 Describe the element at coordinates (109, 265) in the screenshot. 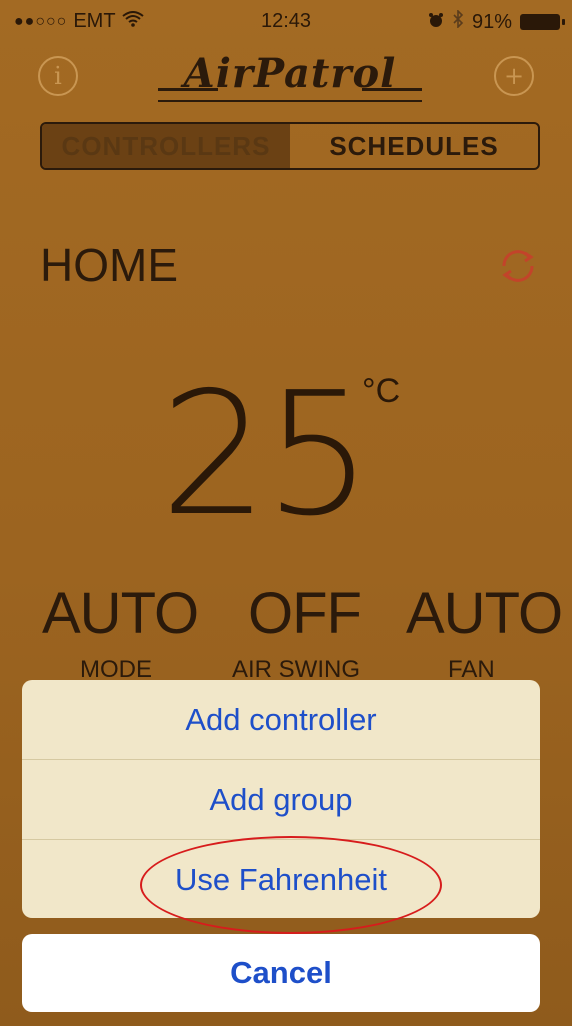

I see `location-title: HOME` at that location.